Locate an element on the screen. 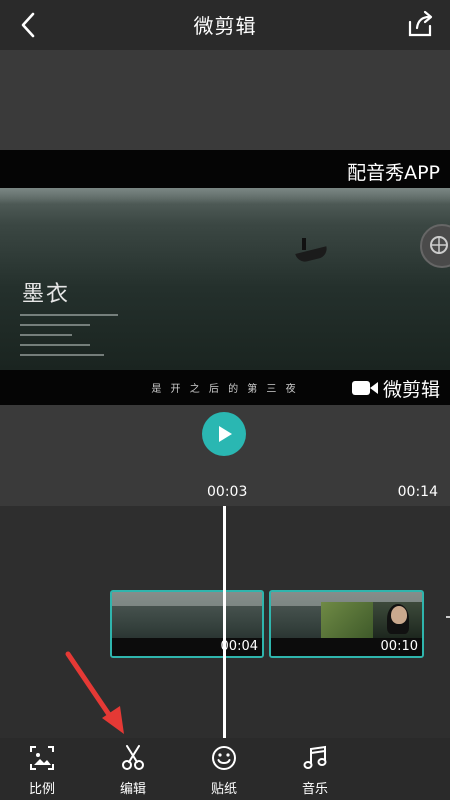  time-indicator-bar: 00:03 00:14 is located at coordinates (225, 491).